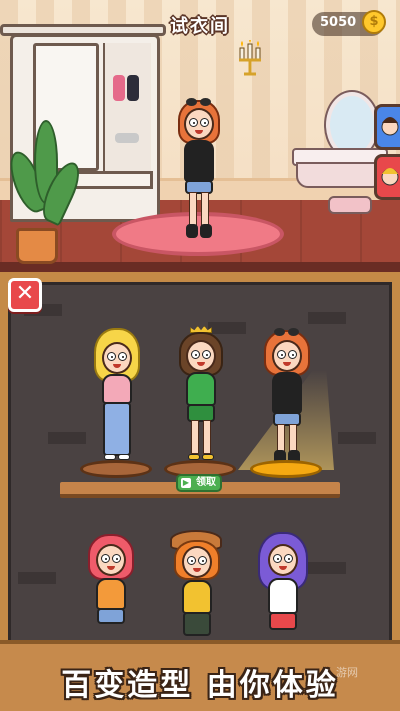  I want to click on coin-amount: 5050, so click(338, 22).